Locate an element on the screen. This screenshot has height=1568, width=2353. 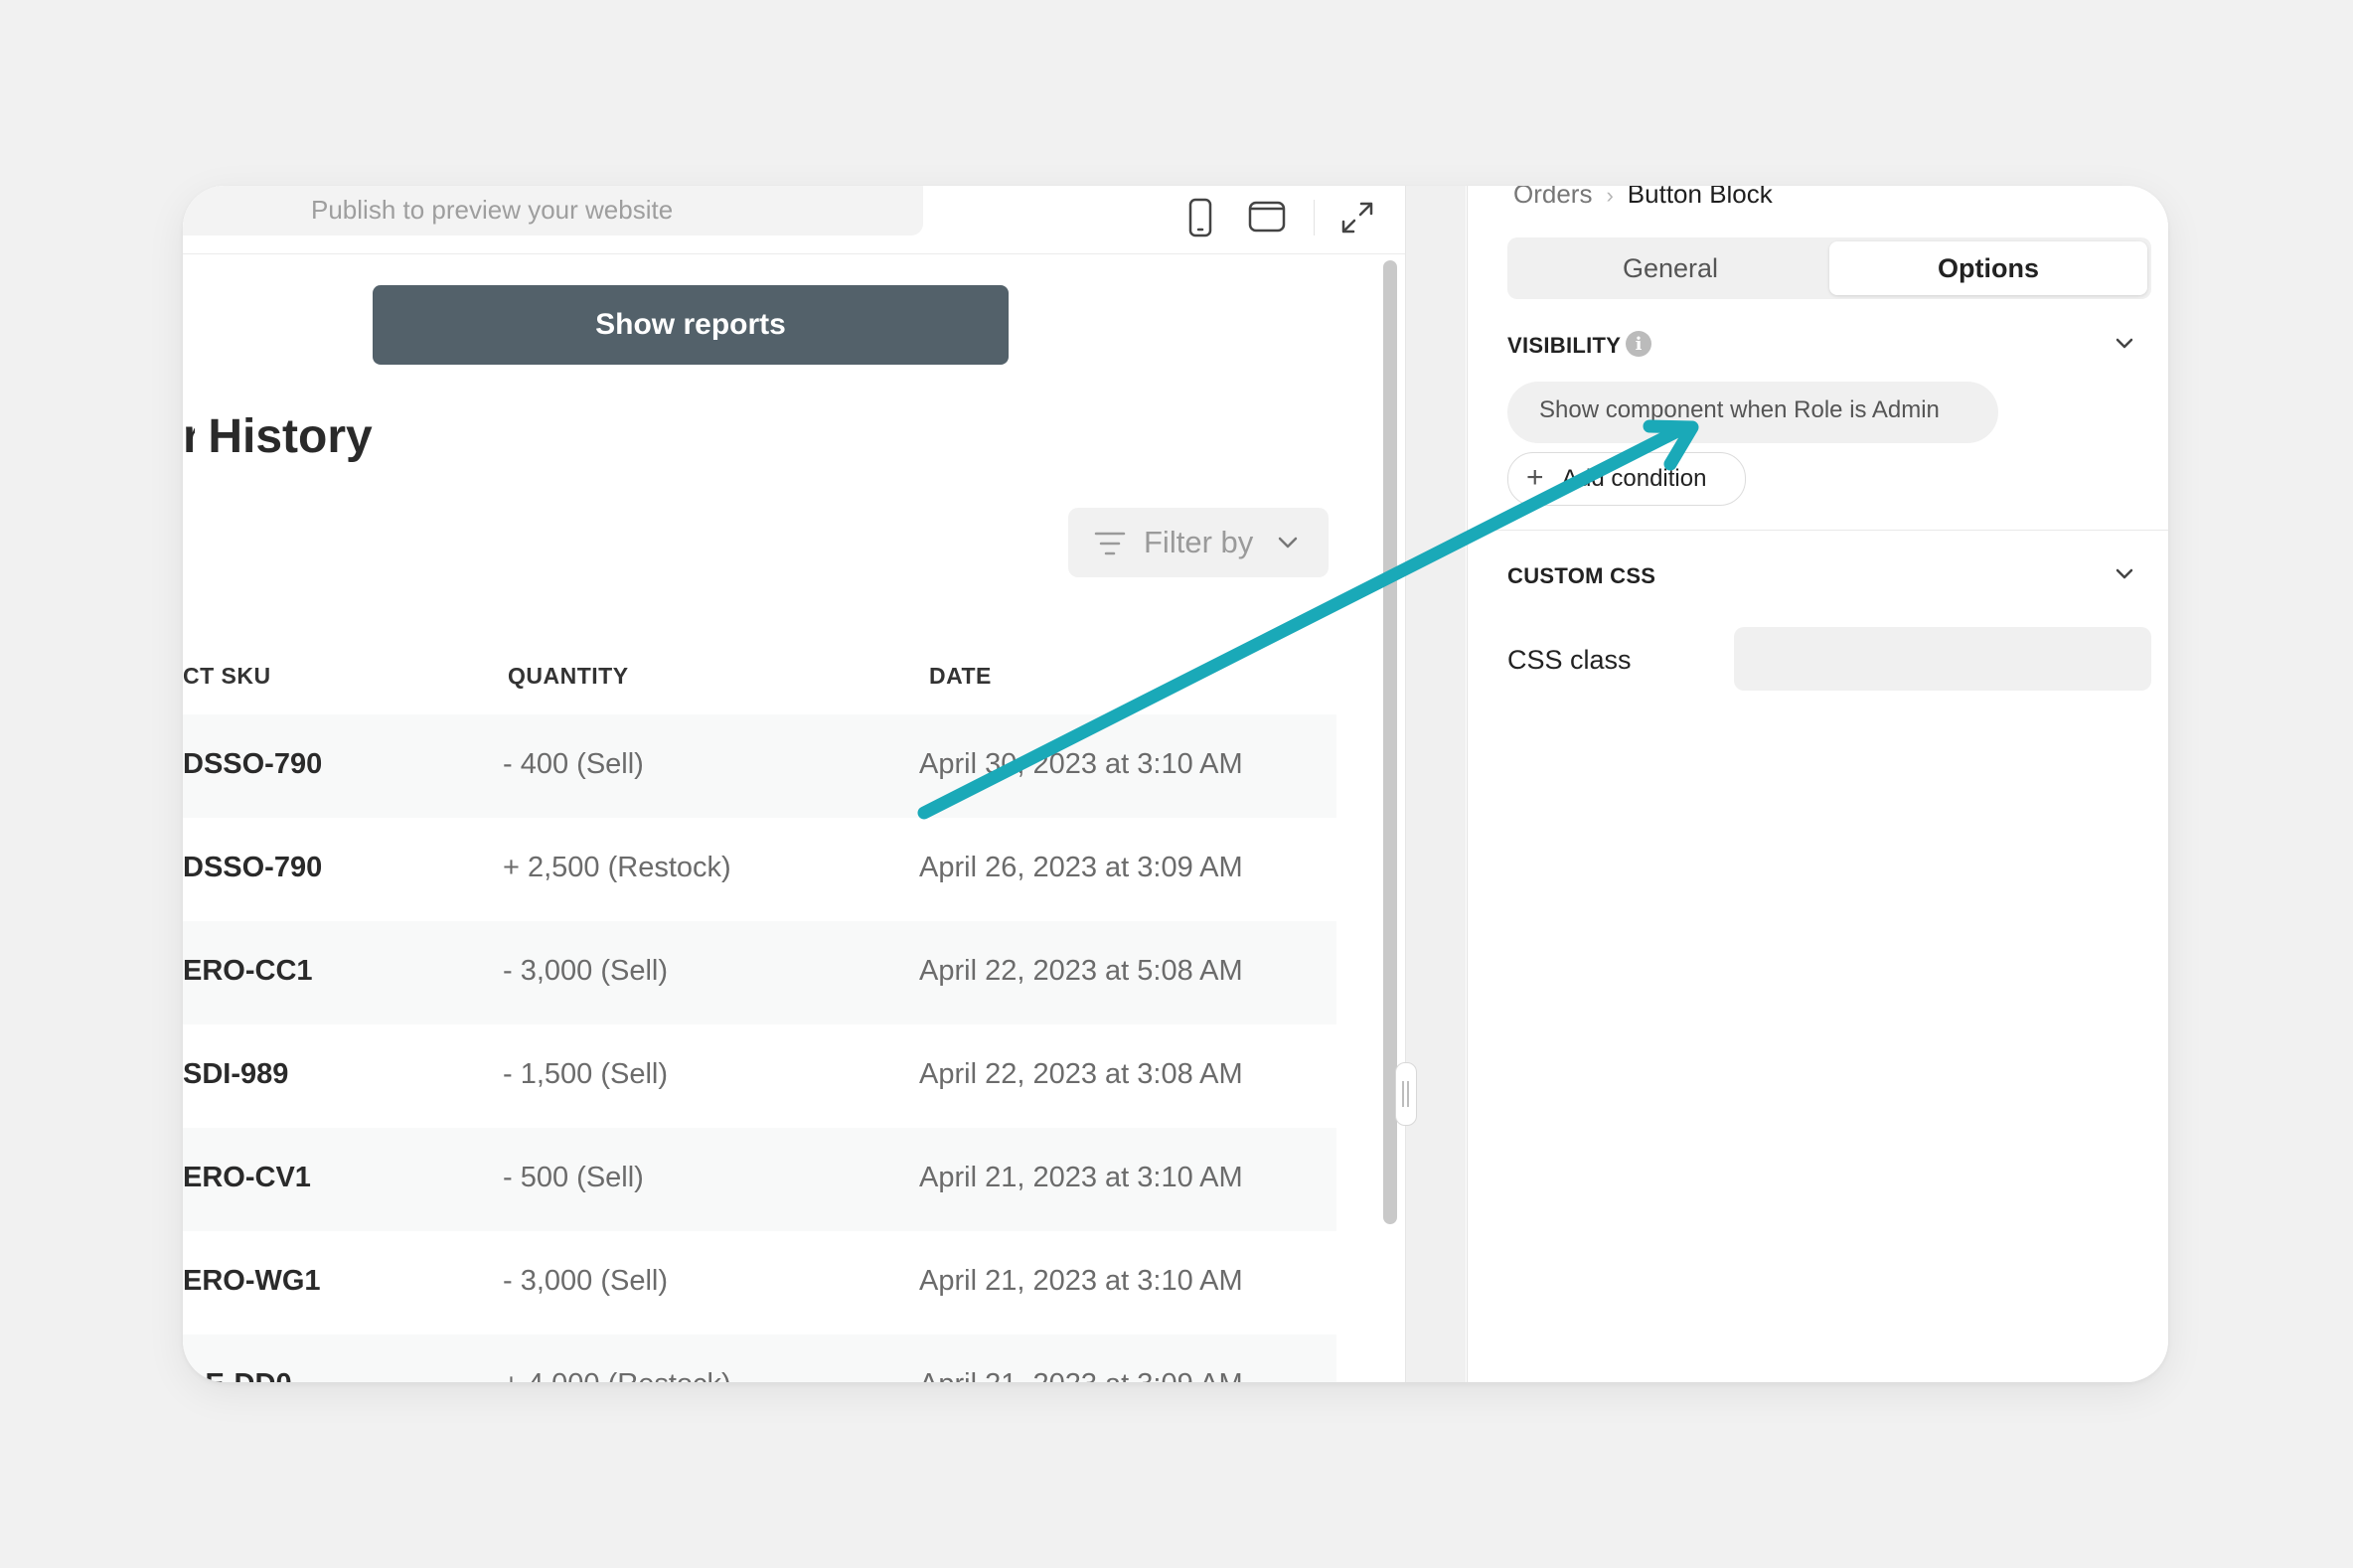
quantity-cell: + 4,000 (Restock) is located at coordinates (617, 1375).